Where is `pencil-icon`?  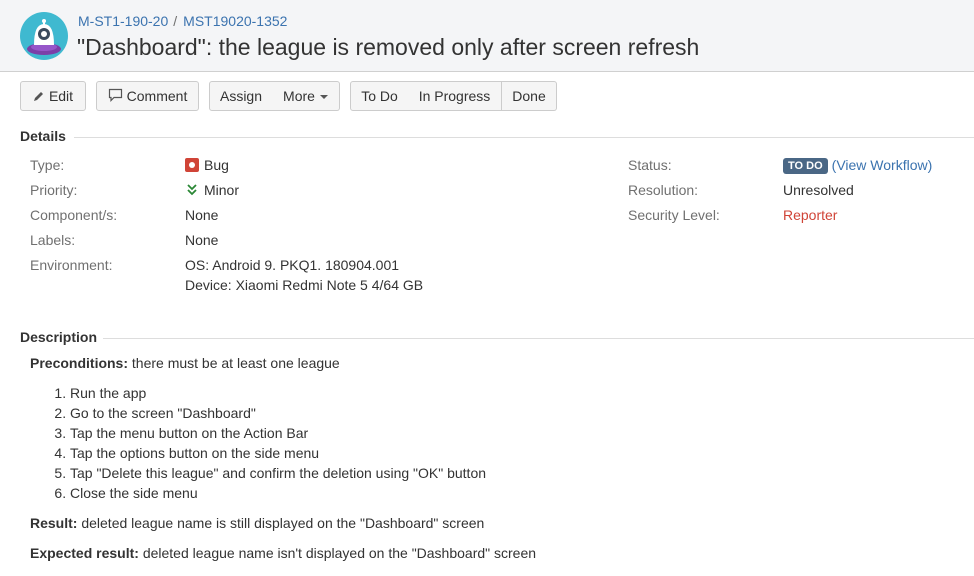
pencil-icon is located at coordinates (39, 97).